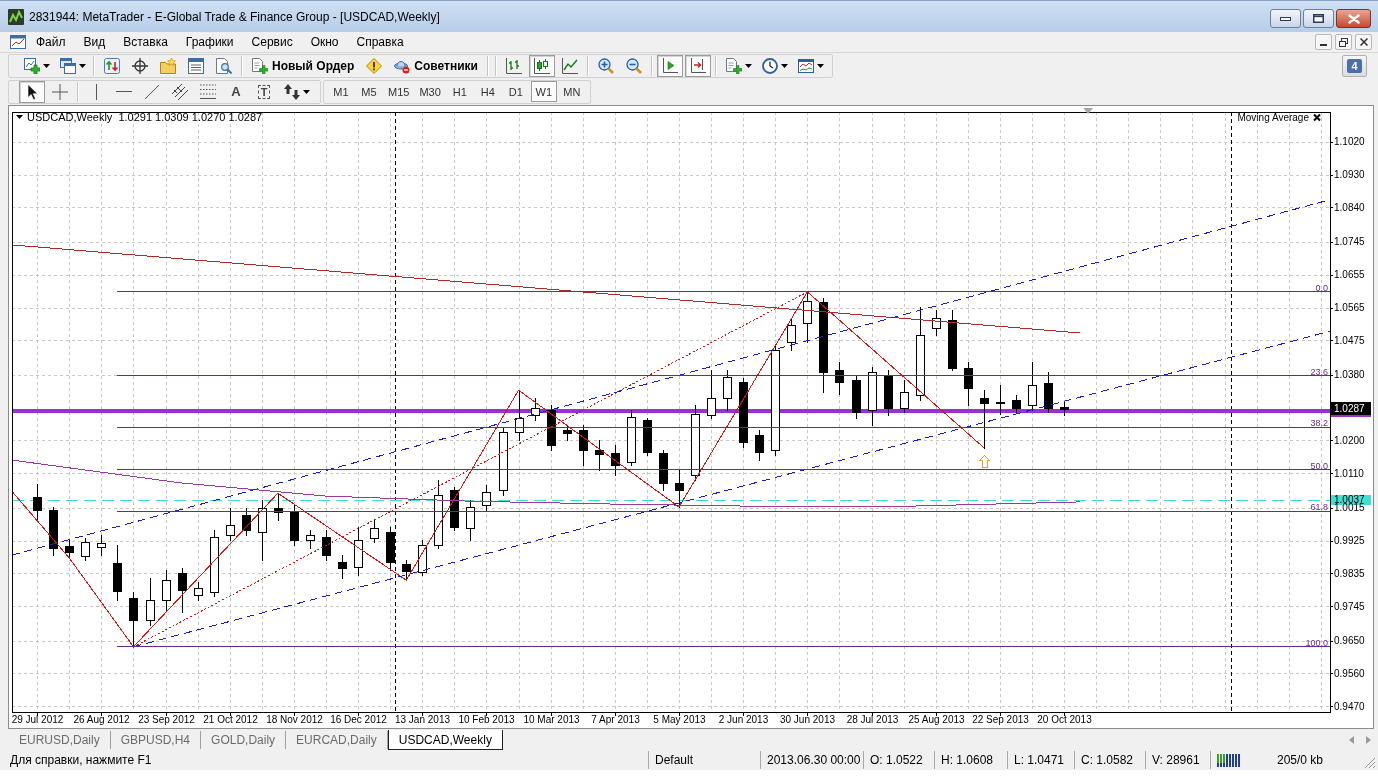 Image resolution: width=1378 pixels, height=780 pixels. Describe the element at coordinates (1176, 760) in the screenshot. I see `volume-value: V: 28961` at that location.